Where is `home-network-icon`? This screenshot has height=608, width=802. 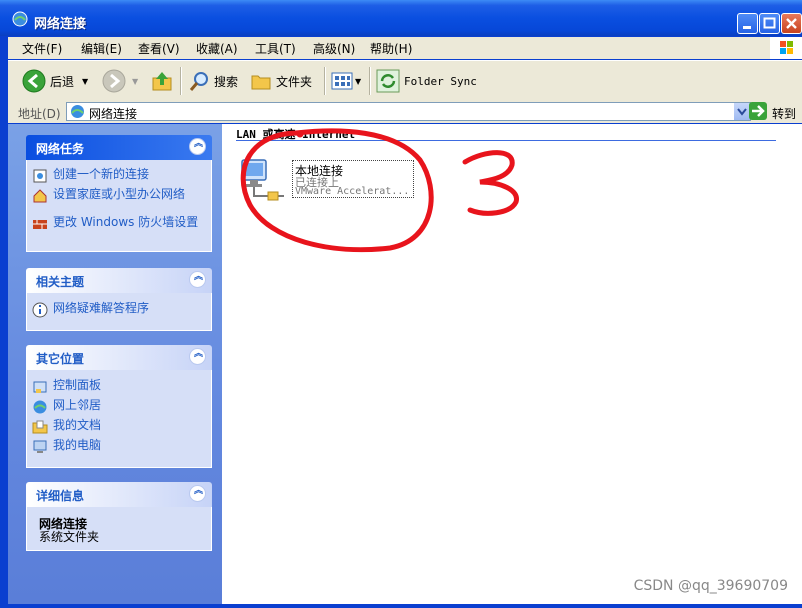
home-network-icon is located at coordinates (40, 196).